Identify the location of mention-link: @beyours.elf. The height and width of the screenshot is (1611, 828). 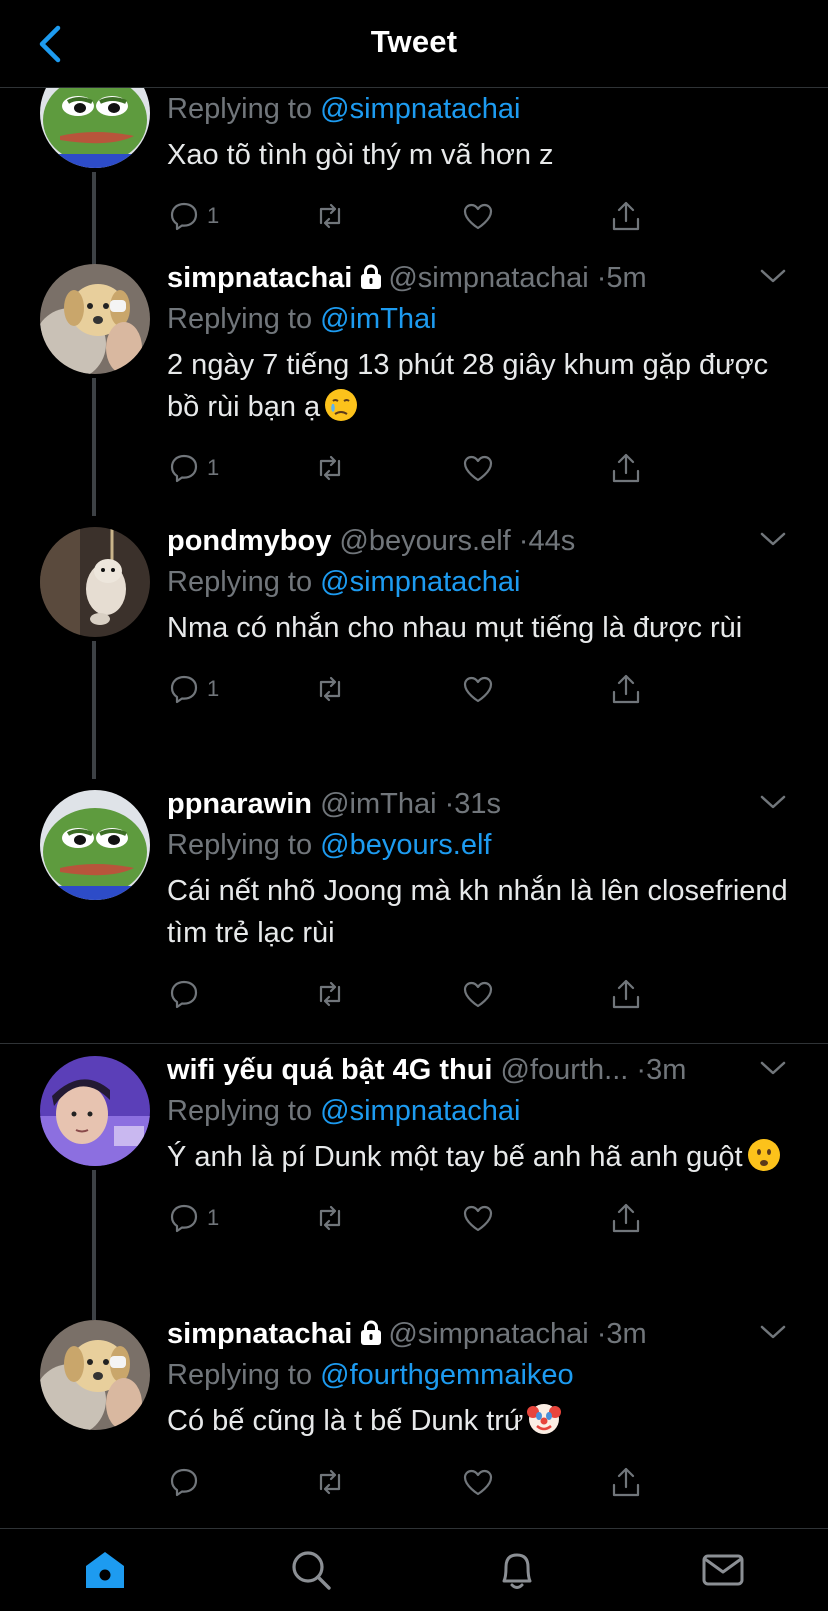
(405, 845).